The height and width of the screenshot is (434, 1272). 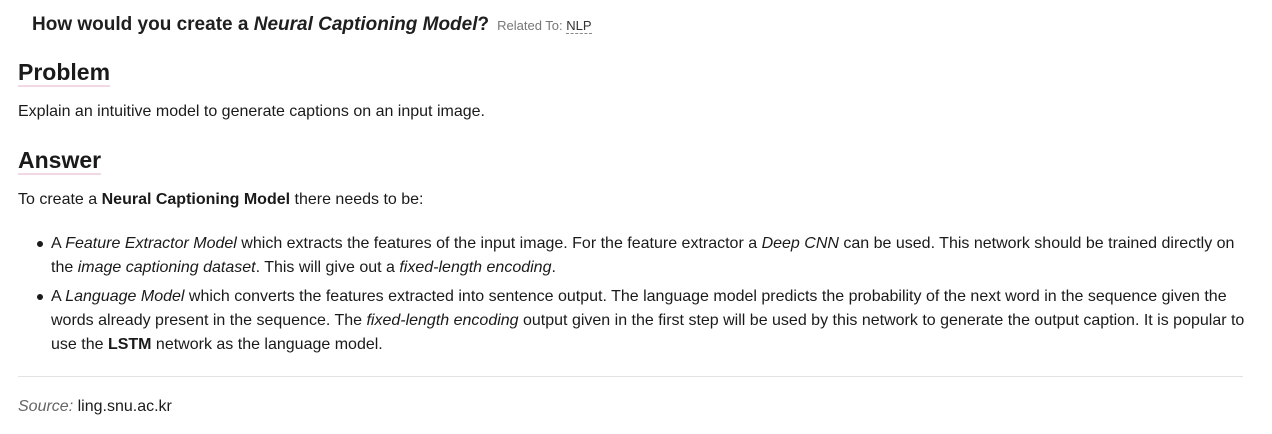 What do you see at coordinates (530, 25) in the screenshot?
I see `related-label: Related To:` at bounding box center [530, 25].